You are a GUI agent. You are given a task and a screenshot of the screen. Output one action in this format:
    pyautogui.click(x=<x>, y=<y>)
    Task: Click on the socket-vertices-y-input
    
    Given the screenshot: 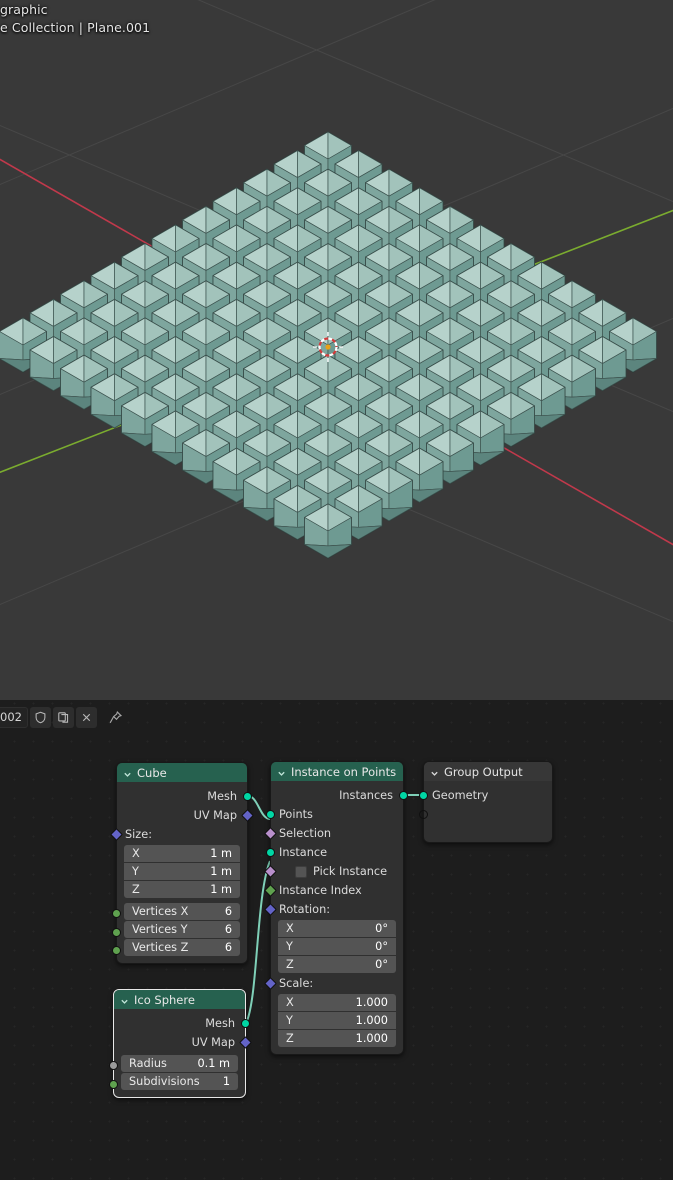 What is the action you would take?
    pyautogui.click(x=116, y=932)
    